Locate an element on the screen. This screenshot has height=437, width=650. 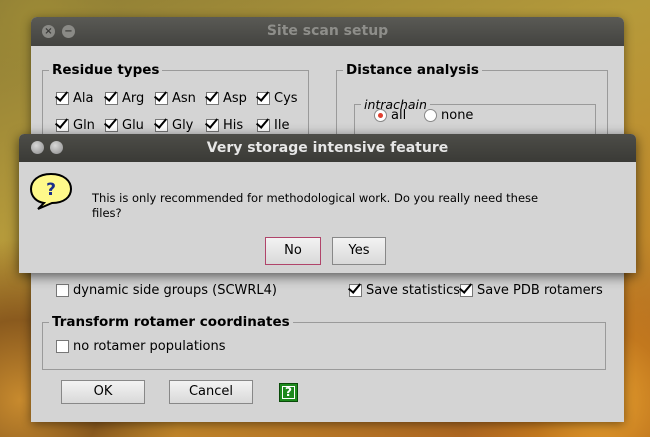
ok-button: OK is located at coordinates (103, 392).